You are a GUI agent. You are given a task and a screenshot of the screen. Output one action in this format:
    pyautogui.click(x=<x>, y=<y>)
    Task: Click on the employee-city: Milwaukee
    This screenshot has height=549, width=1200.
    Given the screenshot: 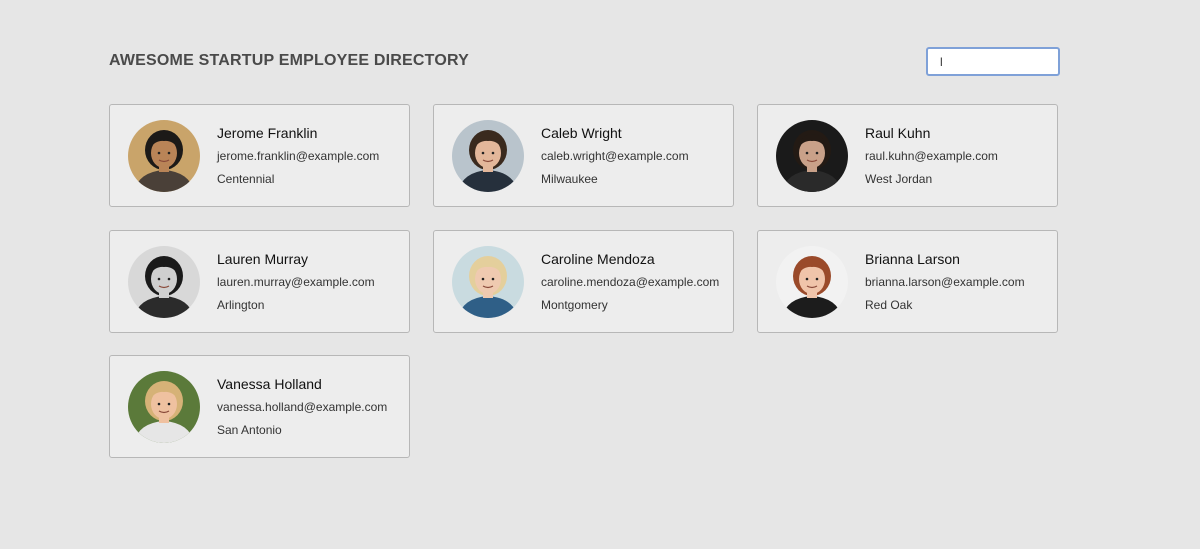 What is the action you would take?
    pyautogui.click(x=569, y=179)
    